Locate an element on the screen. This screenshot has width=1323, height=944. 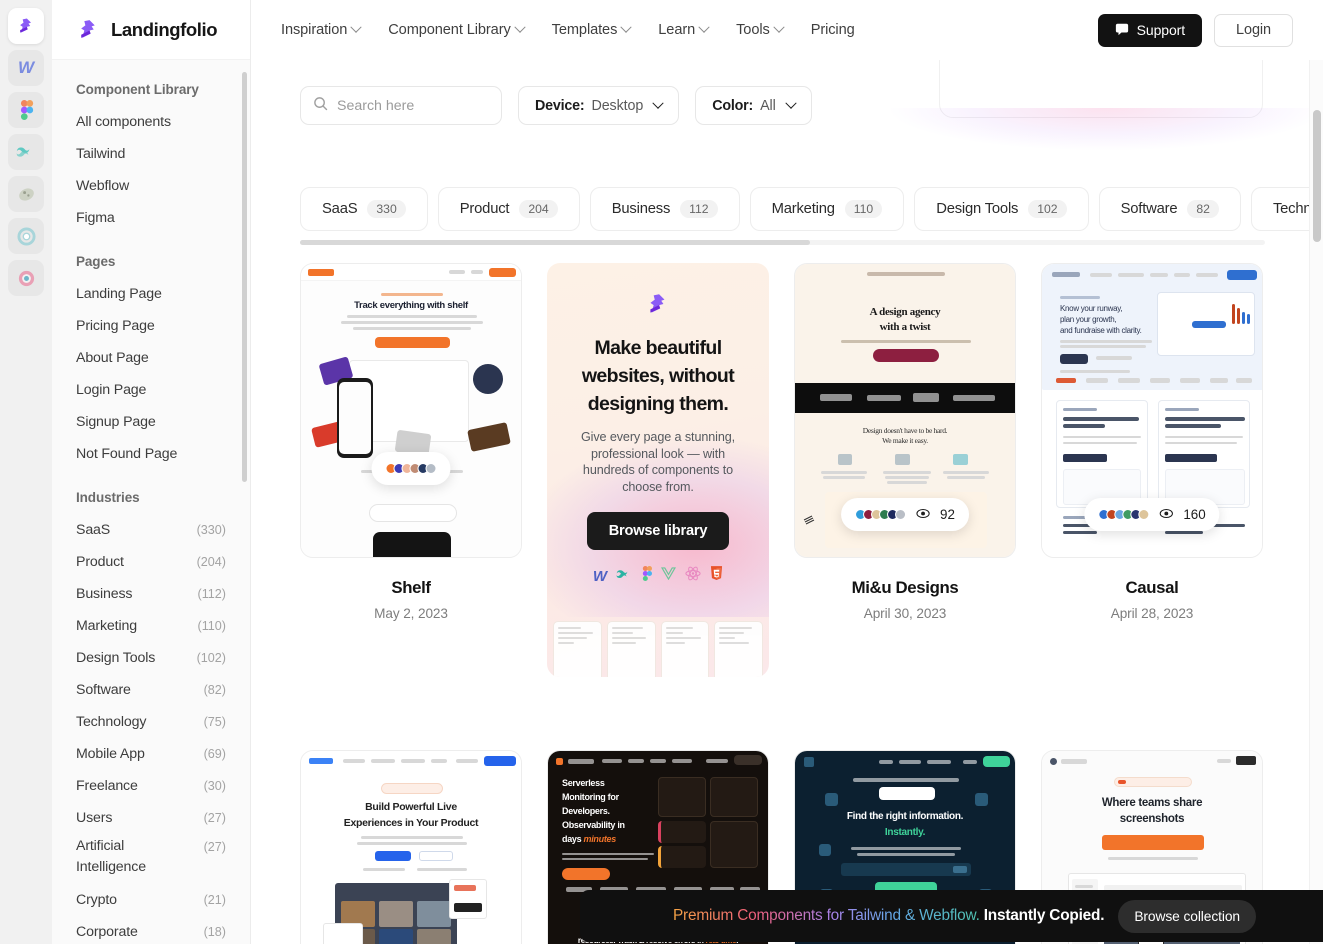
sidebar-item-figma: Figma is located at coordinates (151, 218).